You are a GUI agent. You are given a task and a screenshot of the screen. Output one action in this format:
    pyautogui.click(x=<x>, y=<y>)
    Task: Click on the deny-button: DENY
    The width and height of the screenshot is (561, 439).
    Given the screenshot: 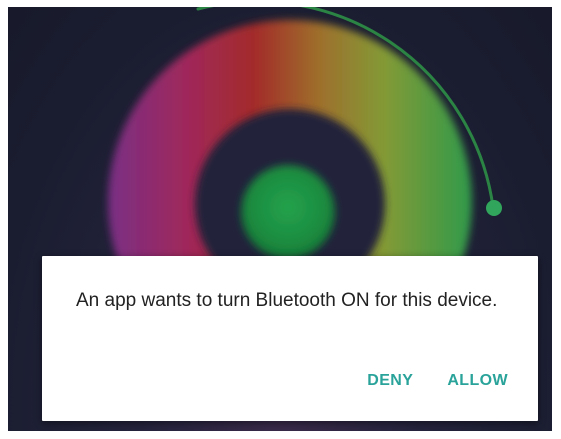 What is the action you would take?
    pyautogui.click(x=390, y=381)
    